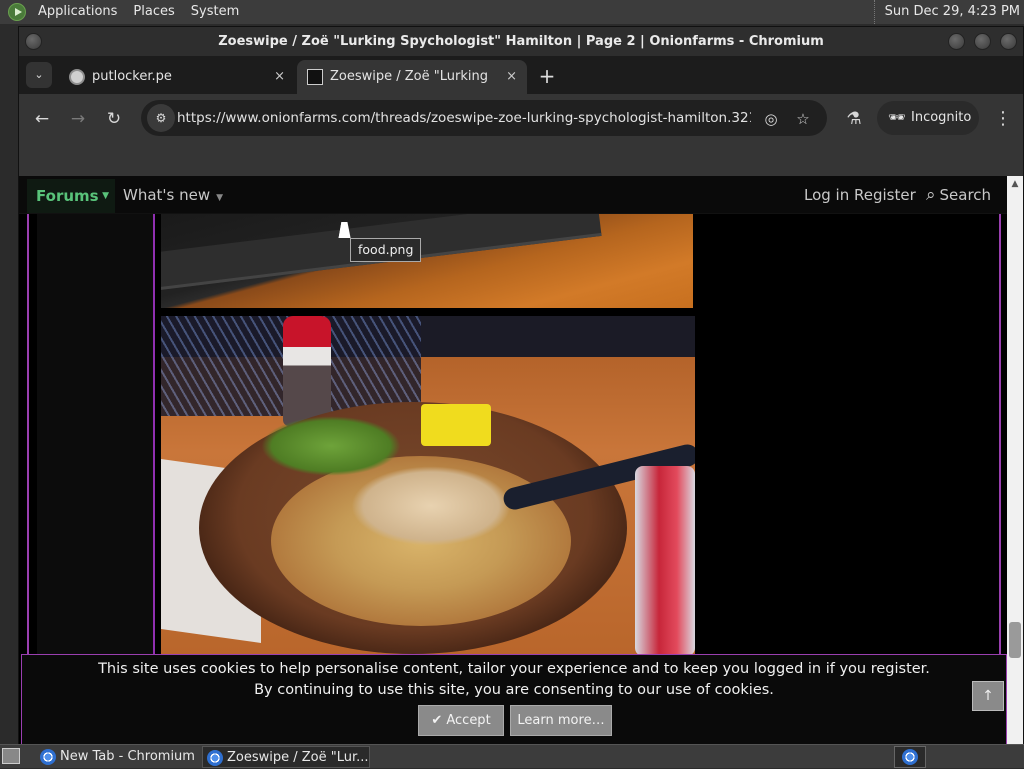  I want to click on incognito-indicator: 🕶 Incognito, so click(928, 118).